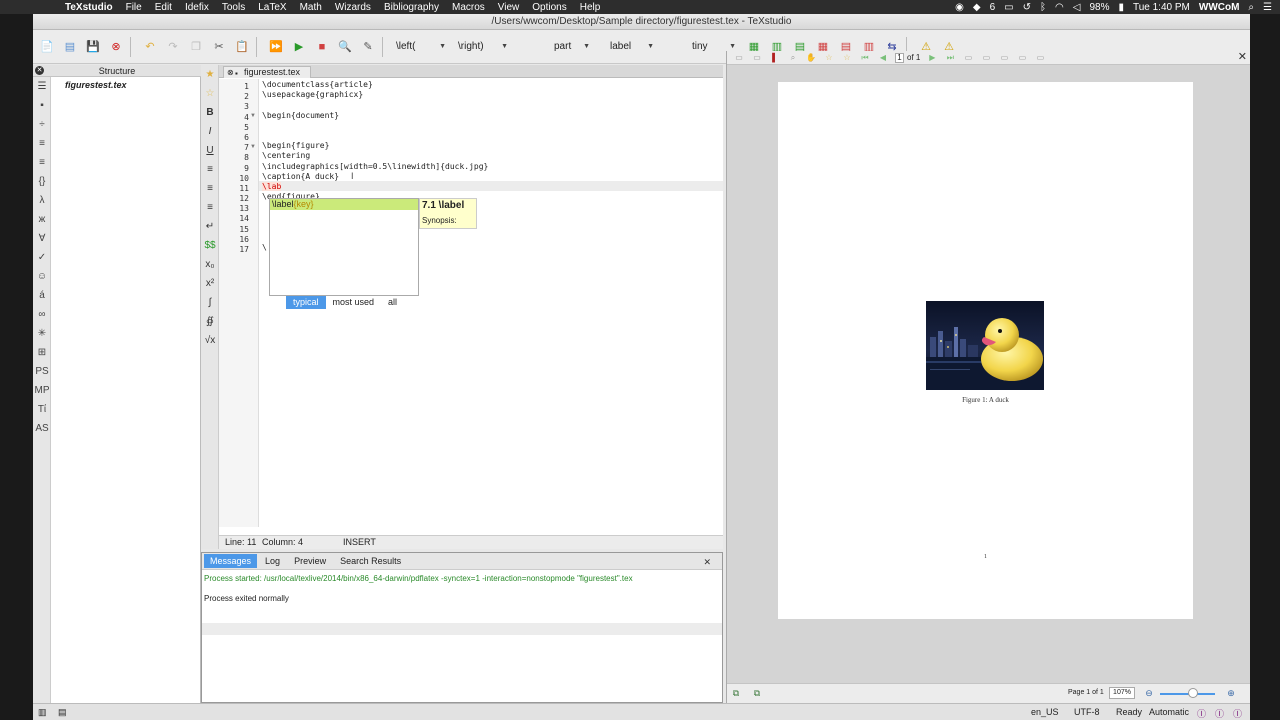  Describe the element at coordinates (272, 561) in the screenshot. I see `tab-log: Log` at that location.